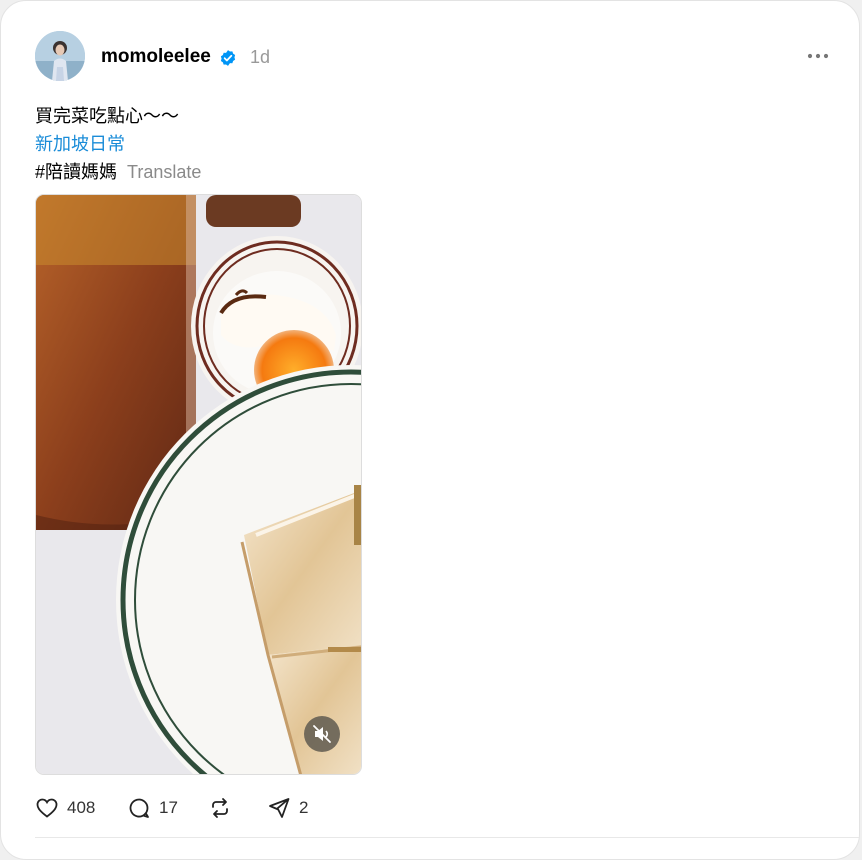  I want to click on translate-button: Translate, so click(164, 172).